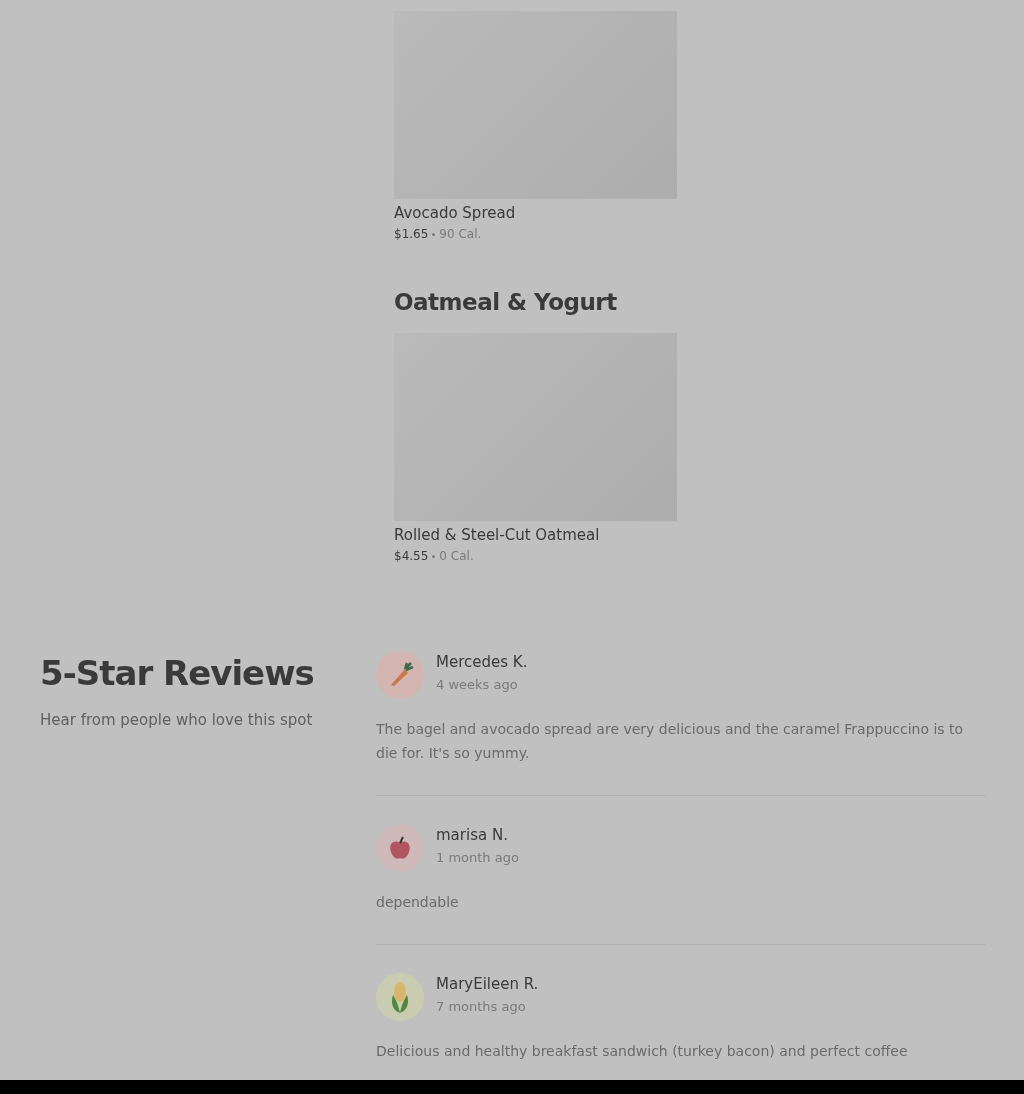 The height and width of the screenshot is (1094, 1024). I want to click on review-time: 4 weeks ago, so click(477, 684).